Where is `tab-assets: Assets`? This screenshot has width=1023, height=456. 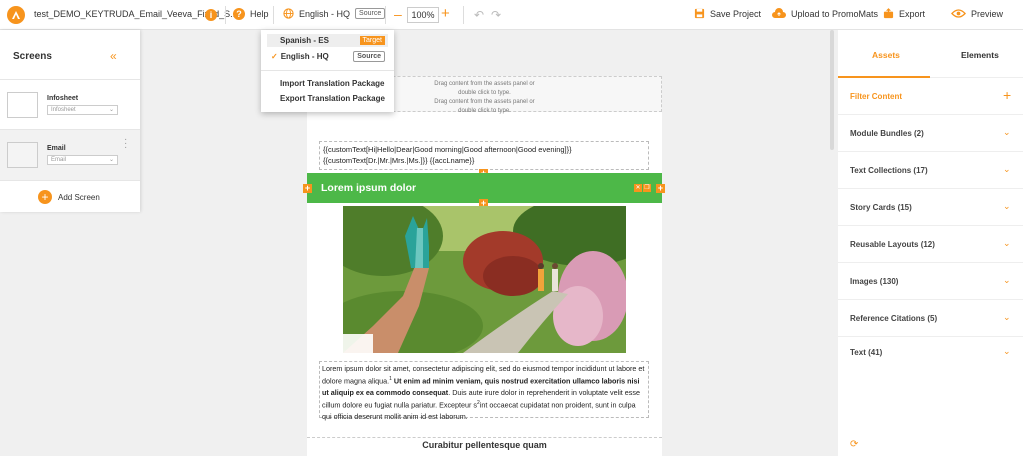
tab-assets: Assets is located at coordinates (886, 55).